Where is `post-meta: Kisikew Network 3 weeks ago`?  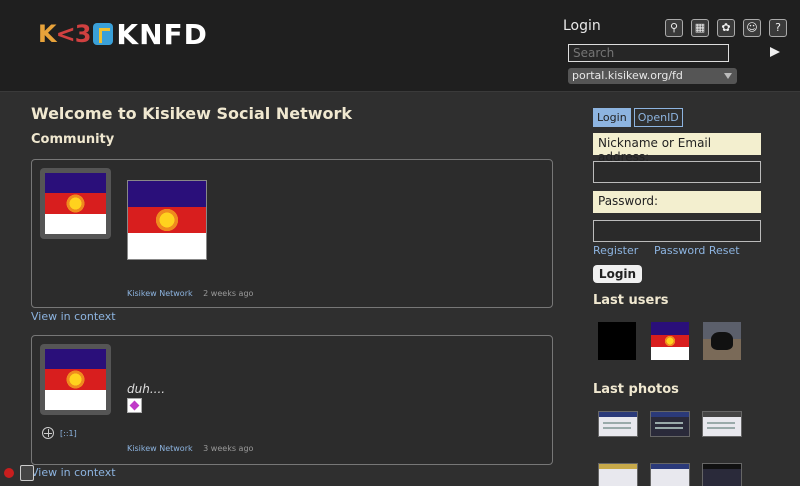
post-meta: Kisikew Network 3 weeks ago is located at coordinates (190, 448).